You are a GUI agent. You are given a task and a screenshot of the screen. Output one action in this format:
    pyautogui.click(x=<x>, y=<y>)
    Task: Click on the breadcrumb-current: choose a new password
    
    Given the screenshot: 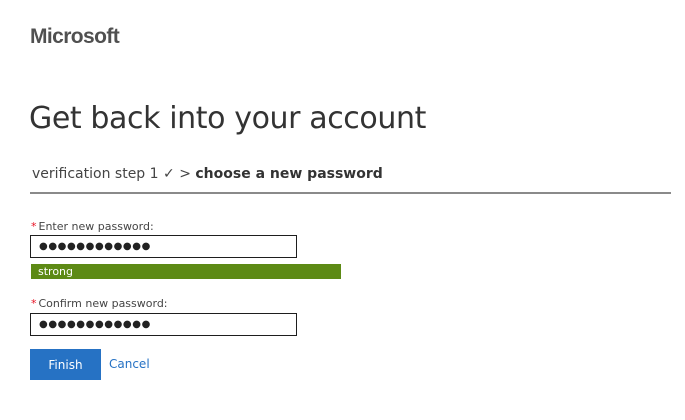 What is the action you would take?
    pyautogui.click(x=289, y=174)
    